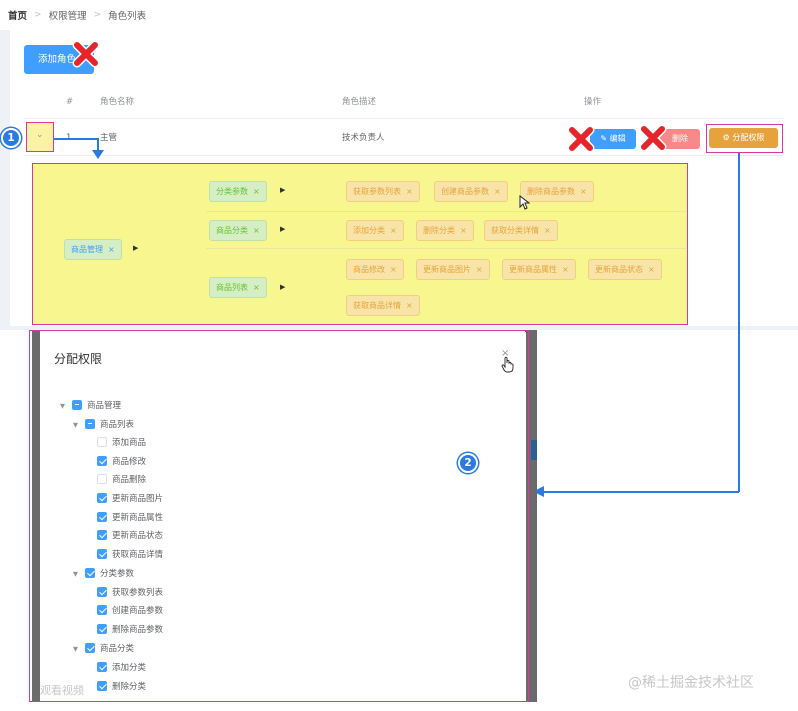 The width and height of the screenshot is (798, 711). I want to click on tree-node: ▼ 商品分类, so click(103, 649).